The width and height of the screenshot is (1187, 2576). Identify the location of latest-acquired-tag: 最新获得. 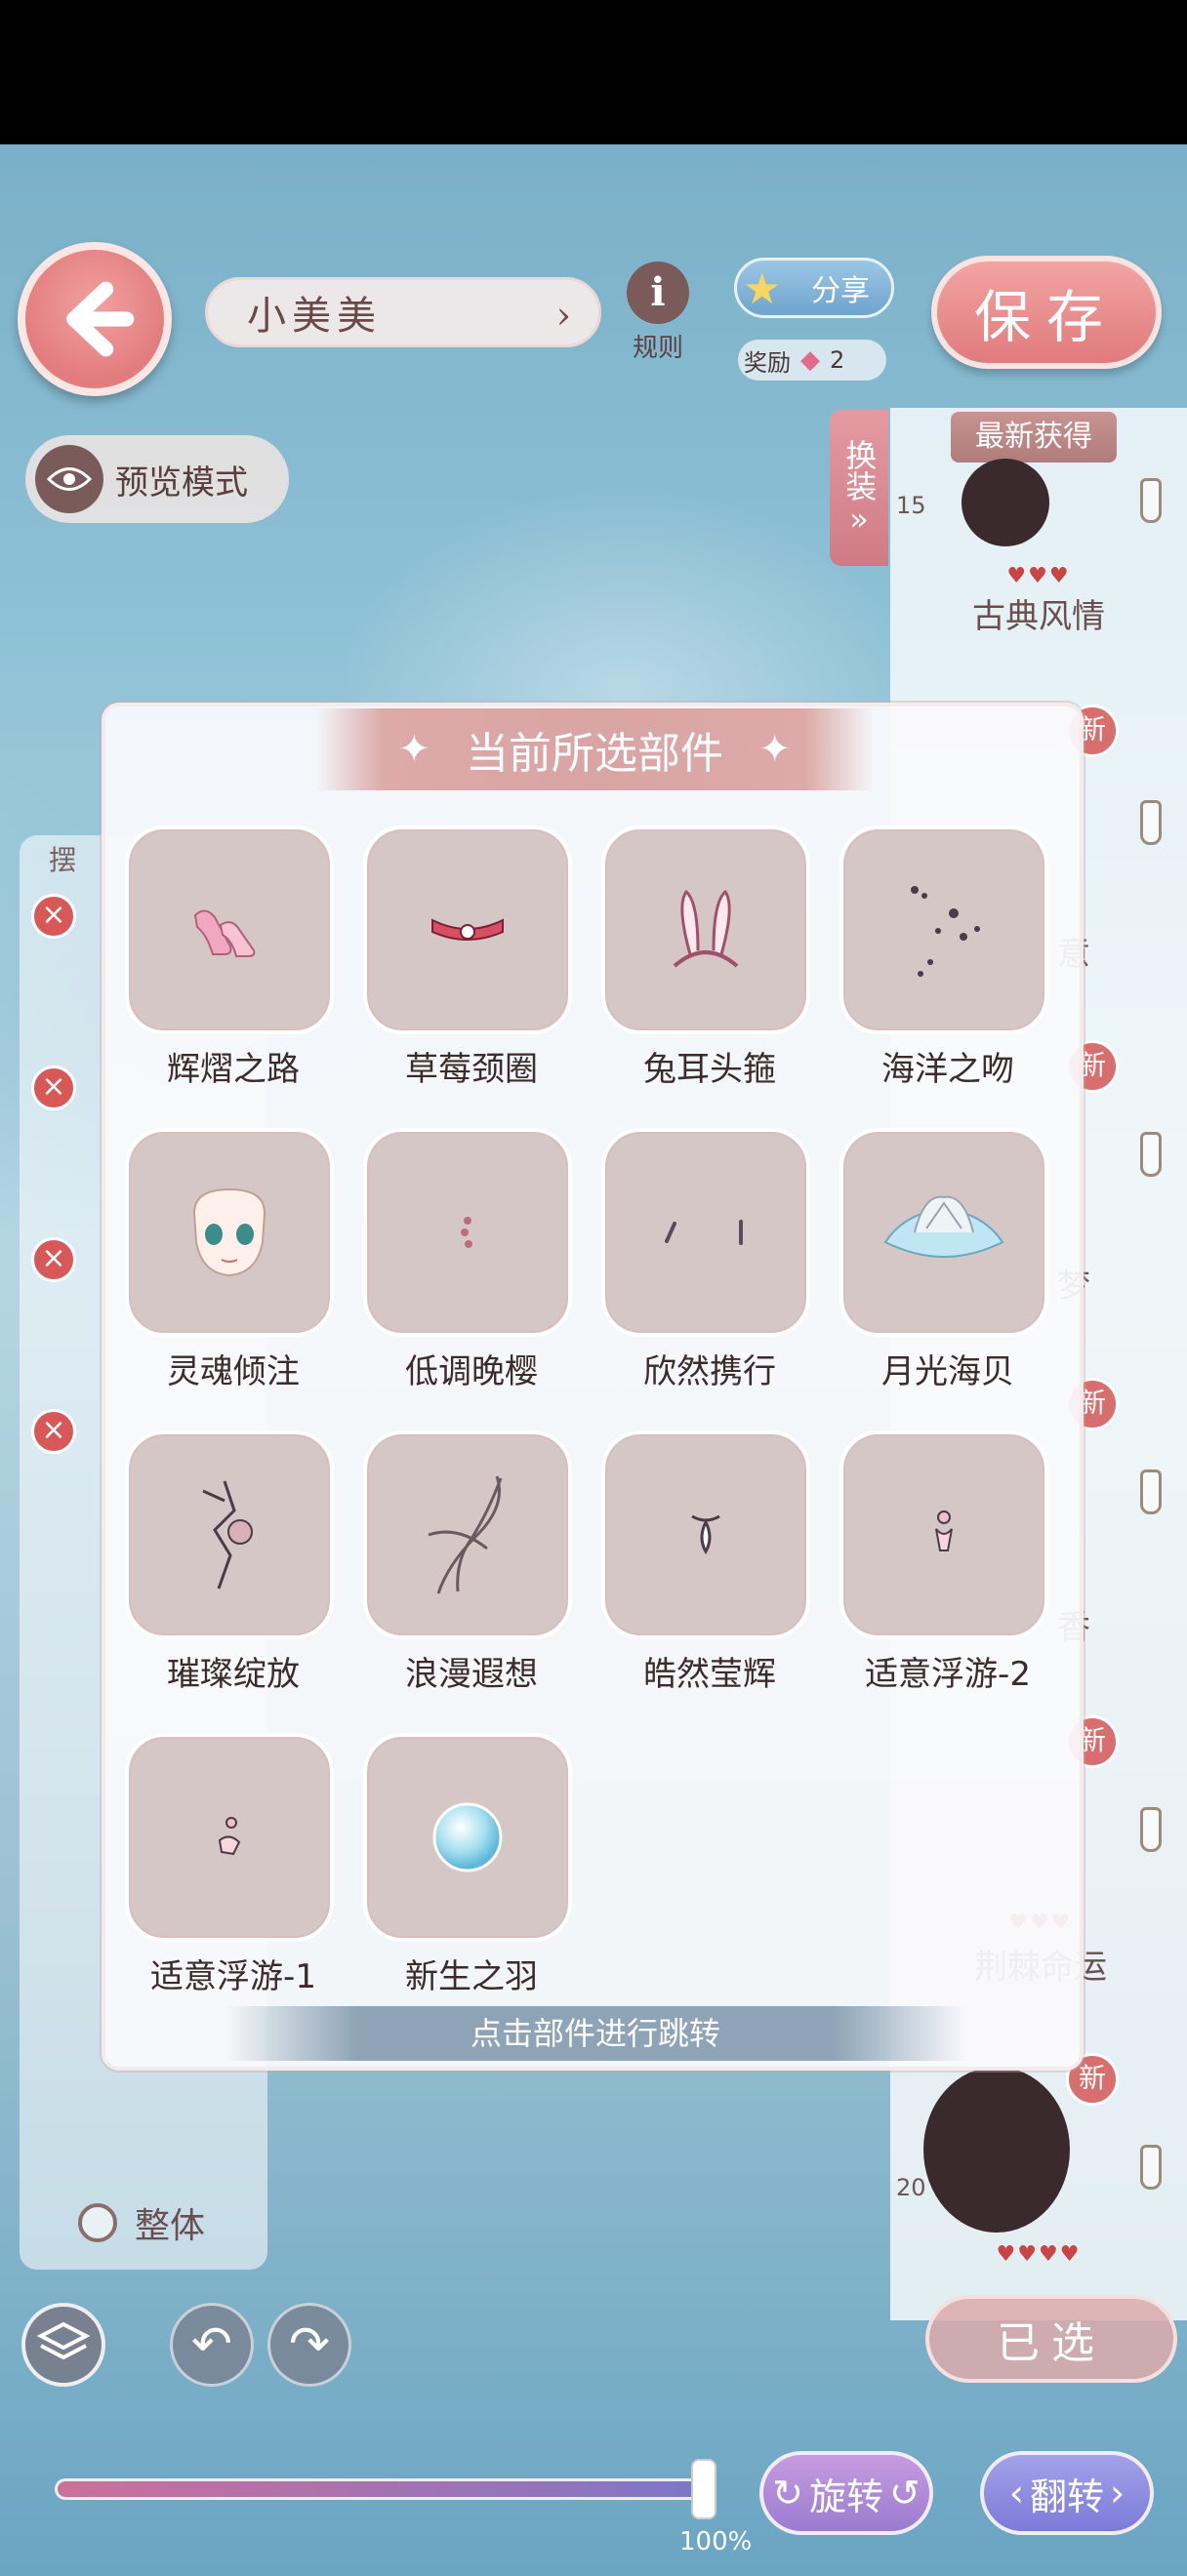
(1034, 437).